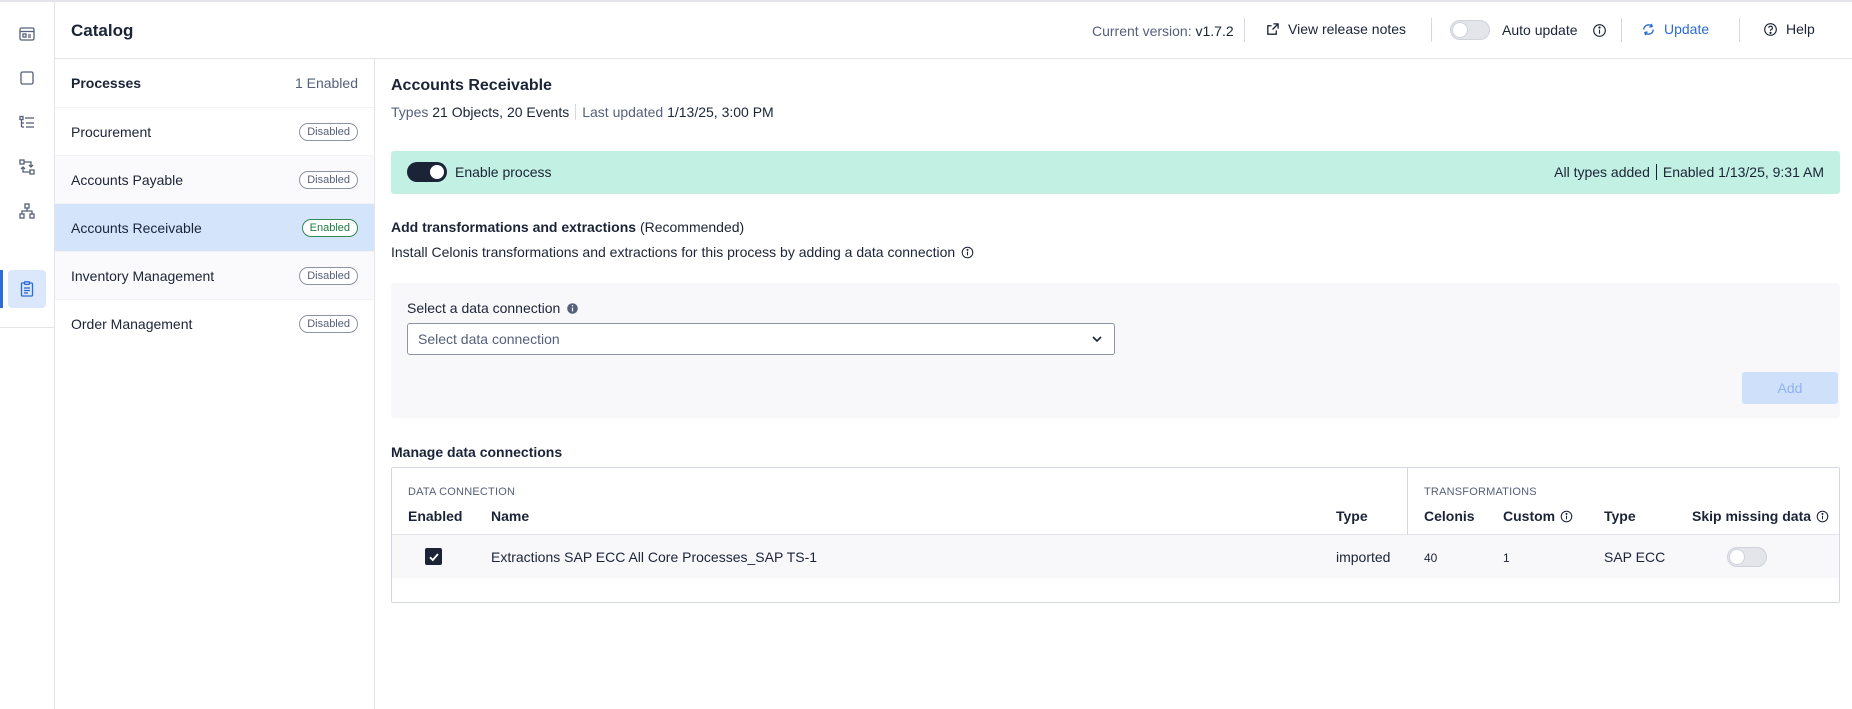 The width and height of the screenshot is (1852, 709). I want to click on select-connection-label: Select a data connection, so click(493, 308).